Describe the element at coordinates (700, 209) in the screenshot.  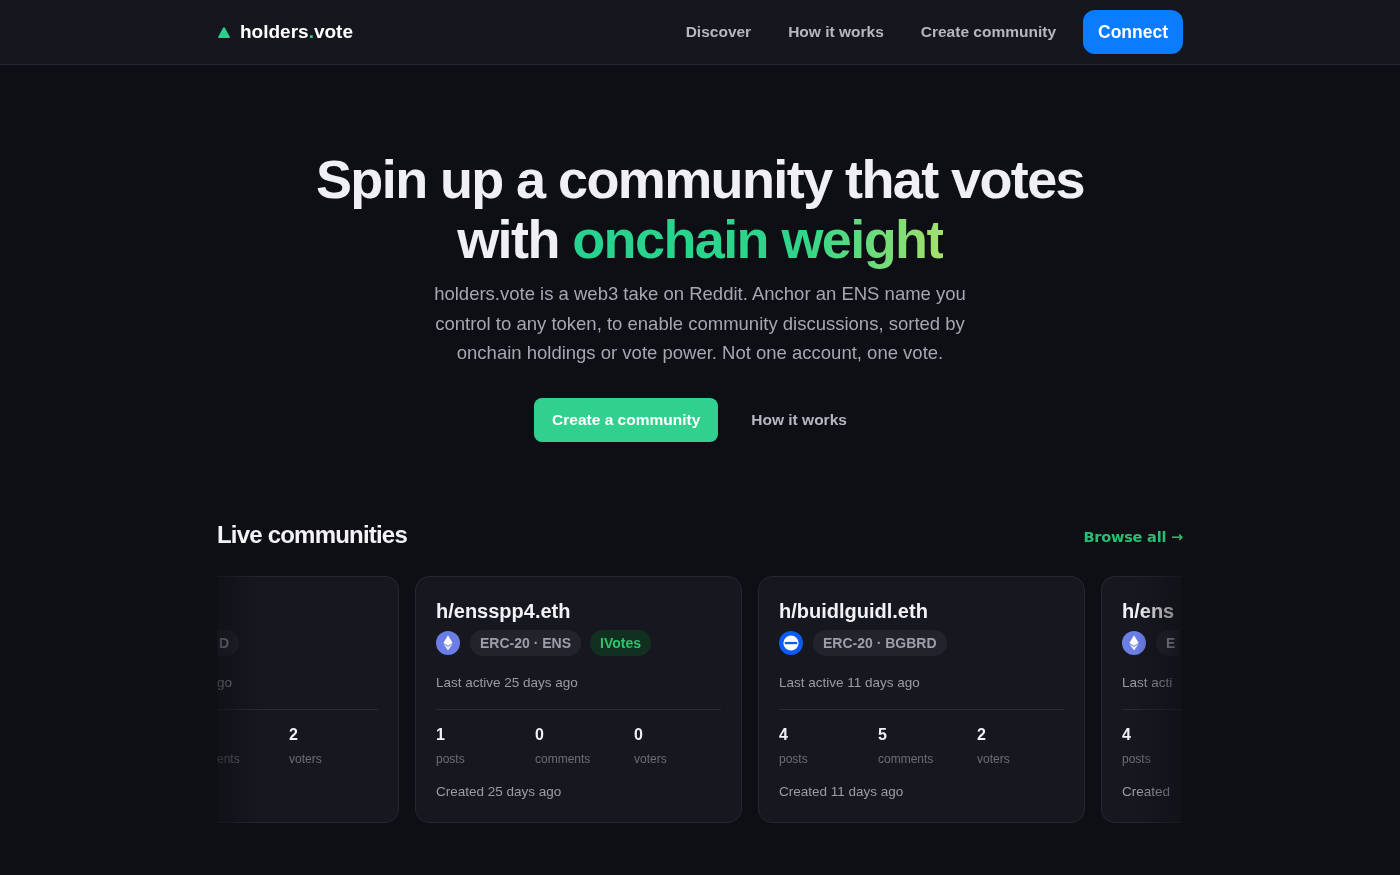
I see `hero-title: Spin up a community that votes with onchain weight` at that location.